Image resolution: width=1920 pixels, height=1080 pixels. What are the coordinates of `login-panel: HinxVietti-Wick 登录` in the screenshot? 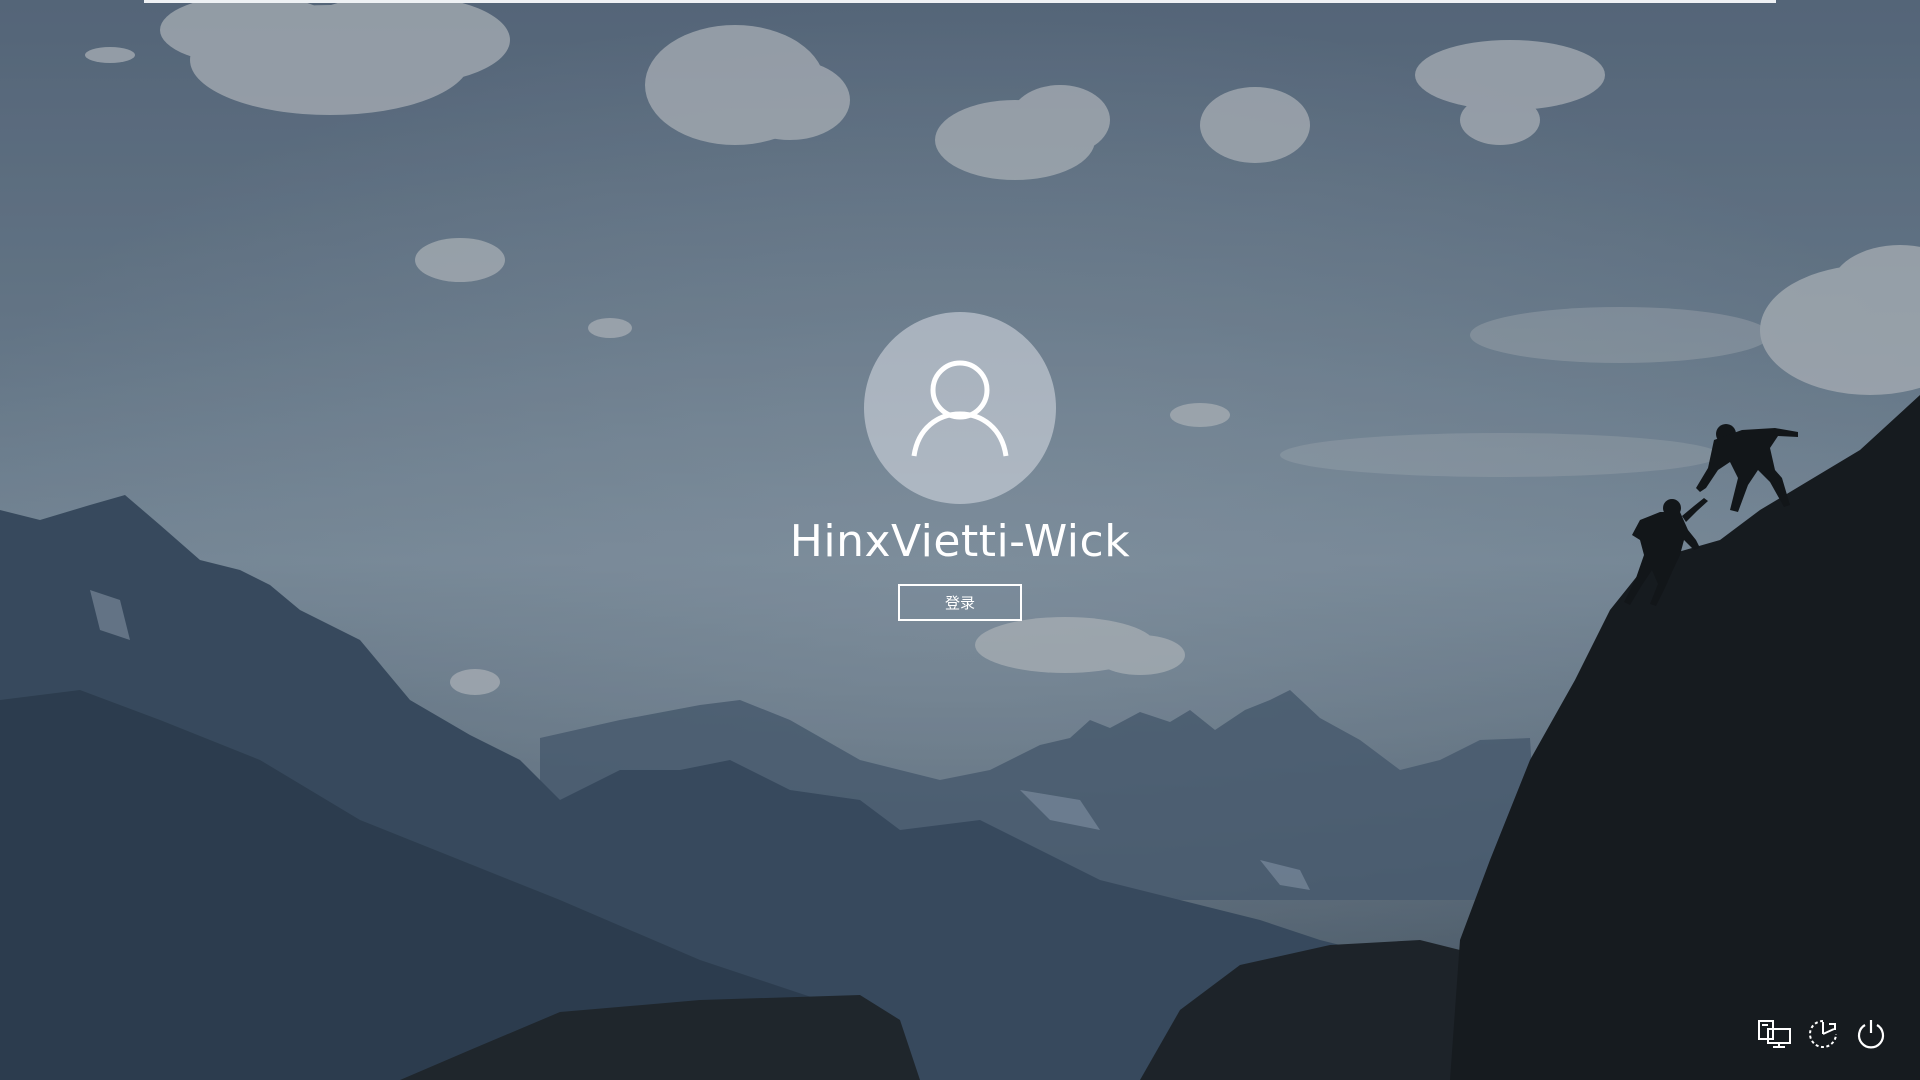 It's located at (960, 472).